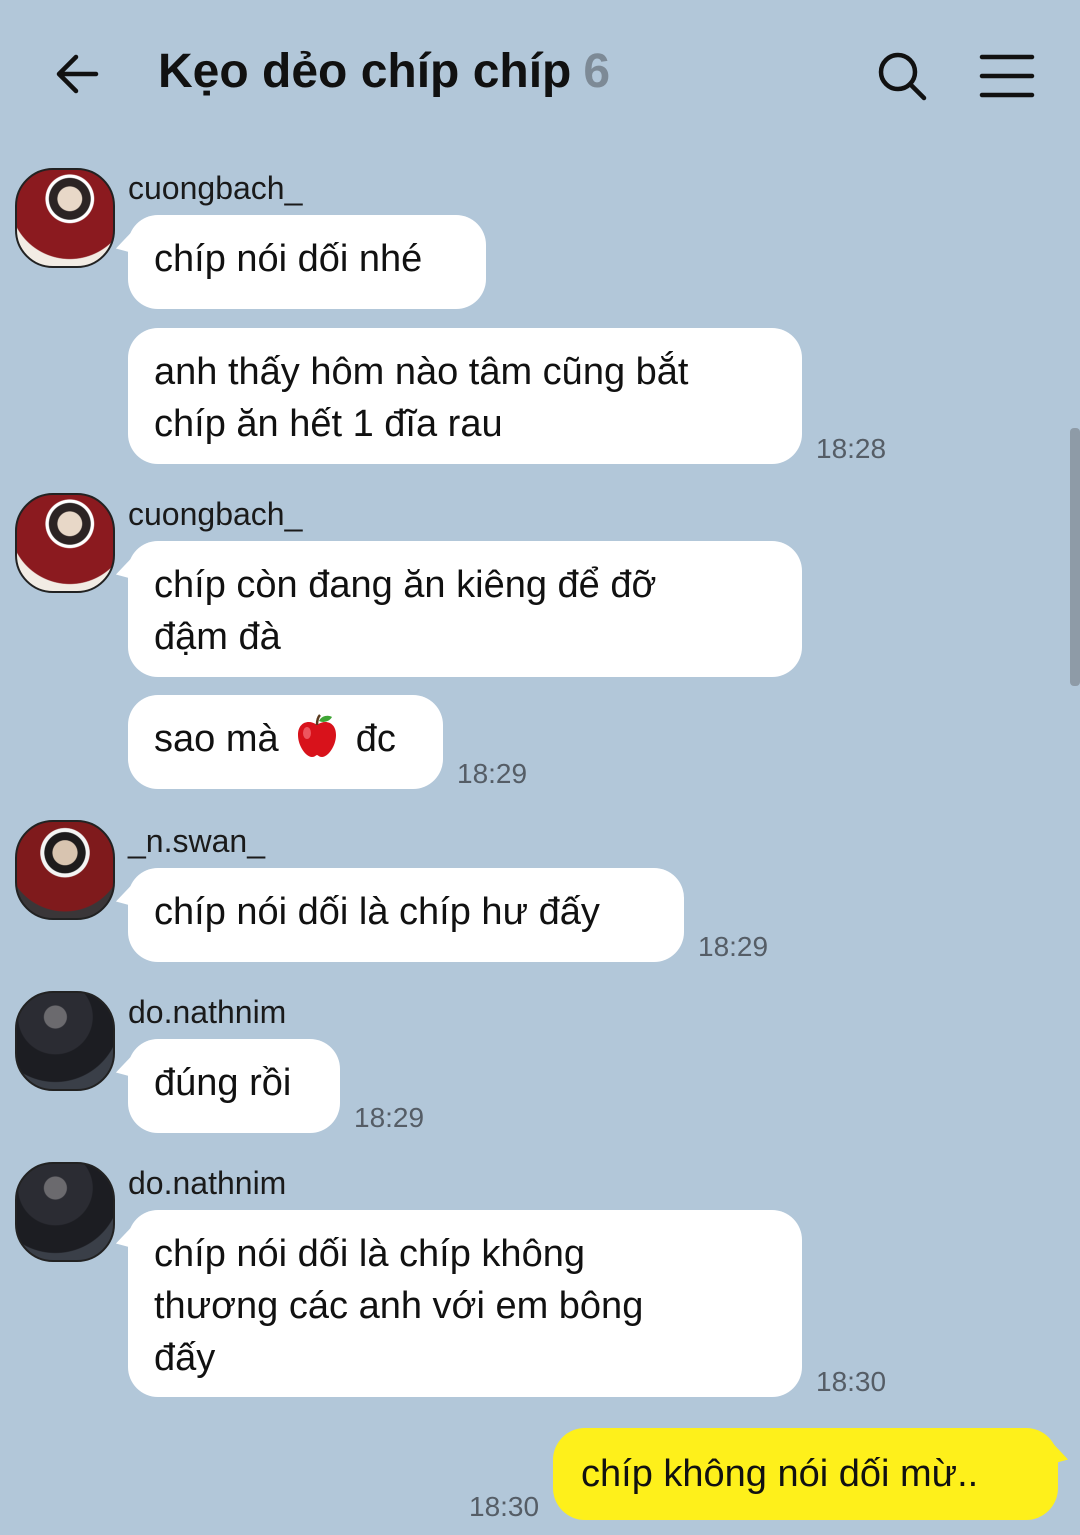  I want to click on message-bubble: sao mà đc, so click(285, 742).